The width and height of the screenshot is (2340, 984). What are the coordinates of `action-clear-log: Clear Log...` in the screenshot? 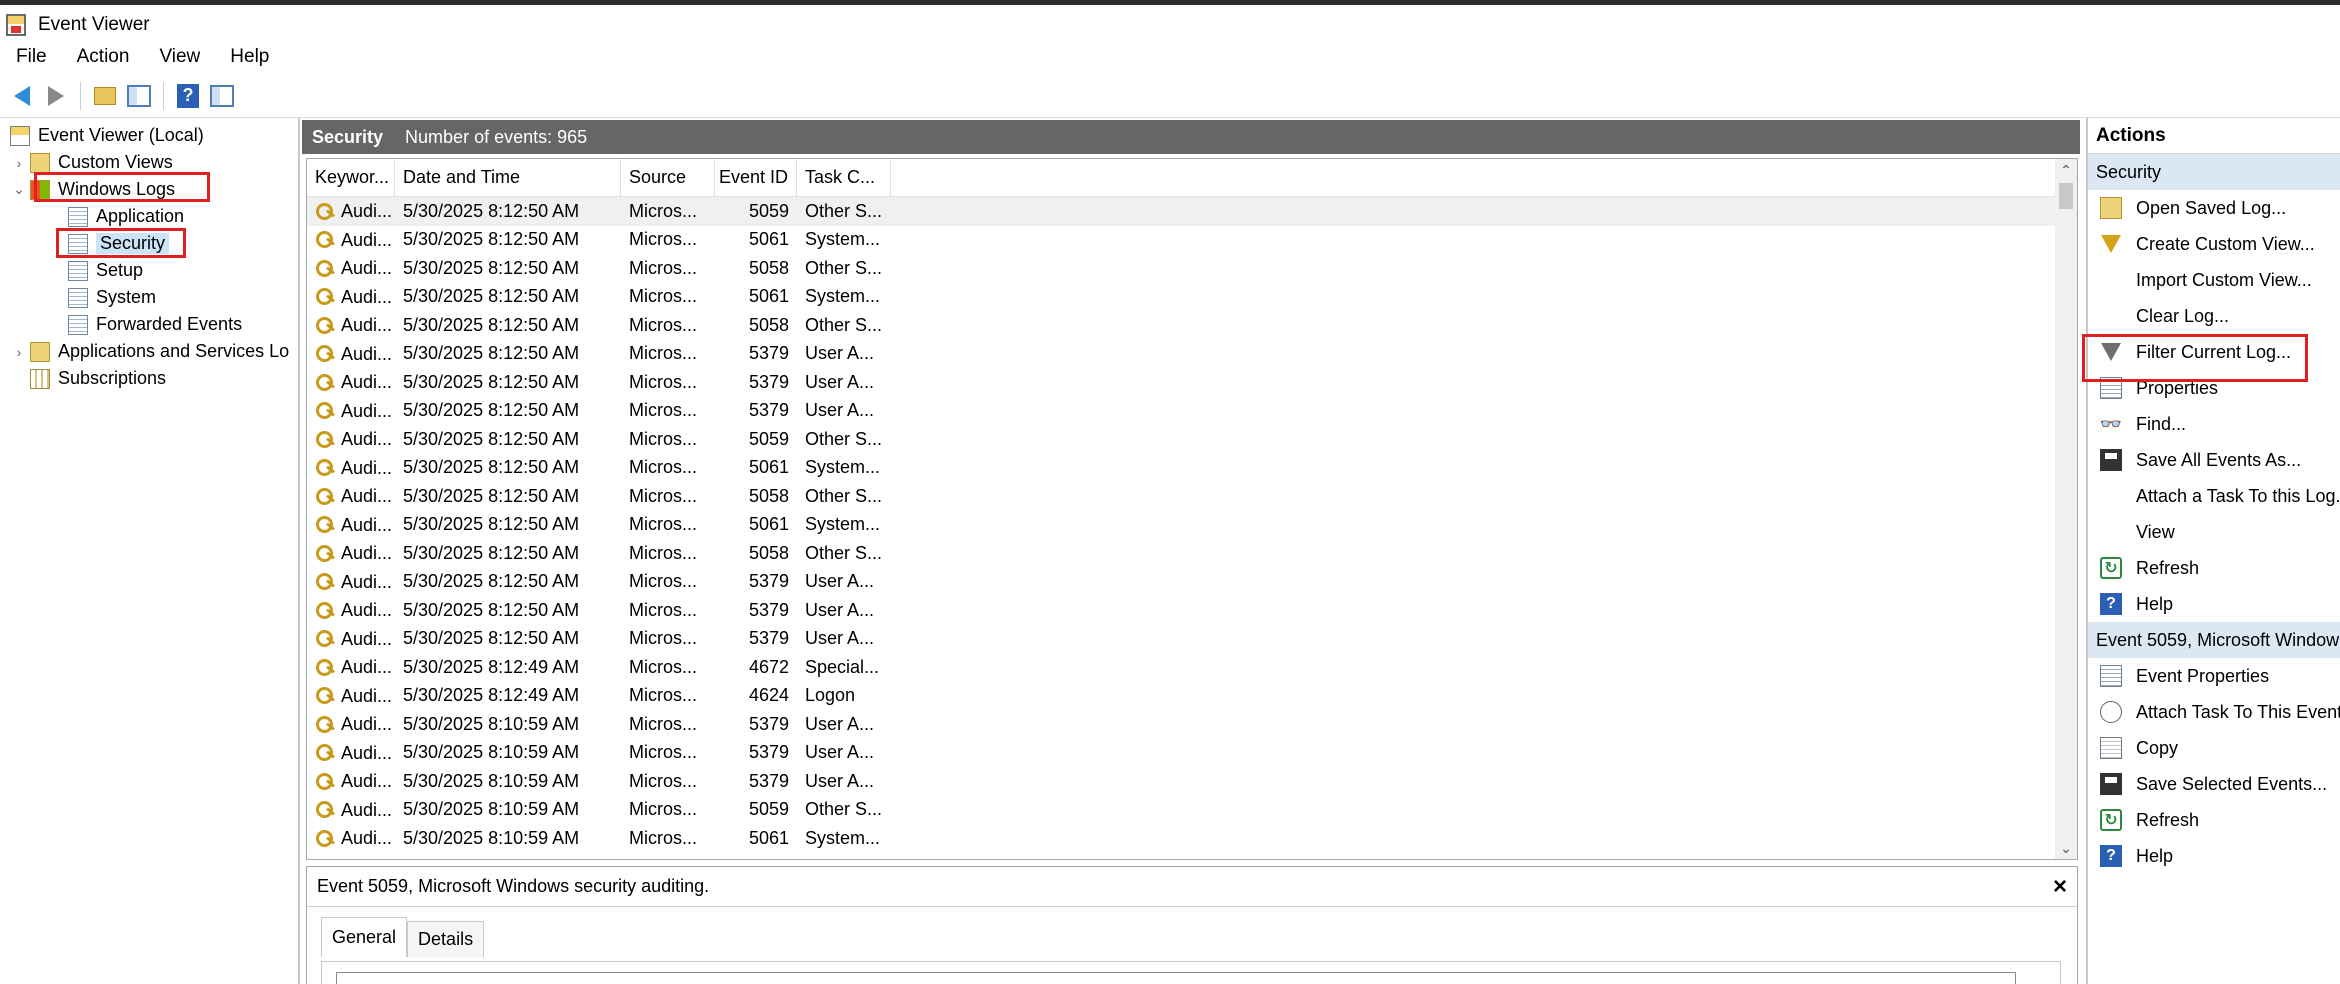 It's located at (2214, 316).